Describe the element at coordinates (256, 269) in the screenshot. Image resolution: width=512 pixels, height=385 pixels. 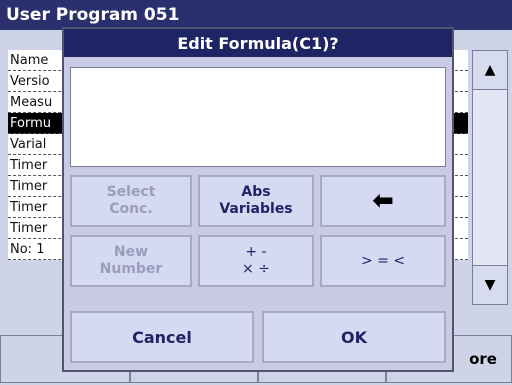
I see `button-label: × ÷` at that location.